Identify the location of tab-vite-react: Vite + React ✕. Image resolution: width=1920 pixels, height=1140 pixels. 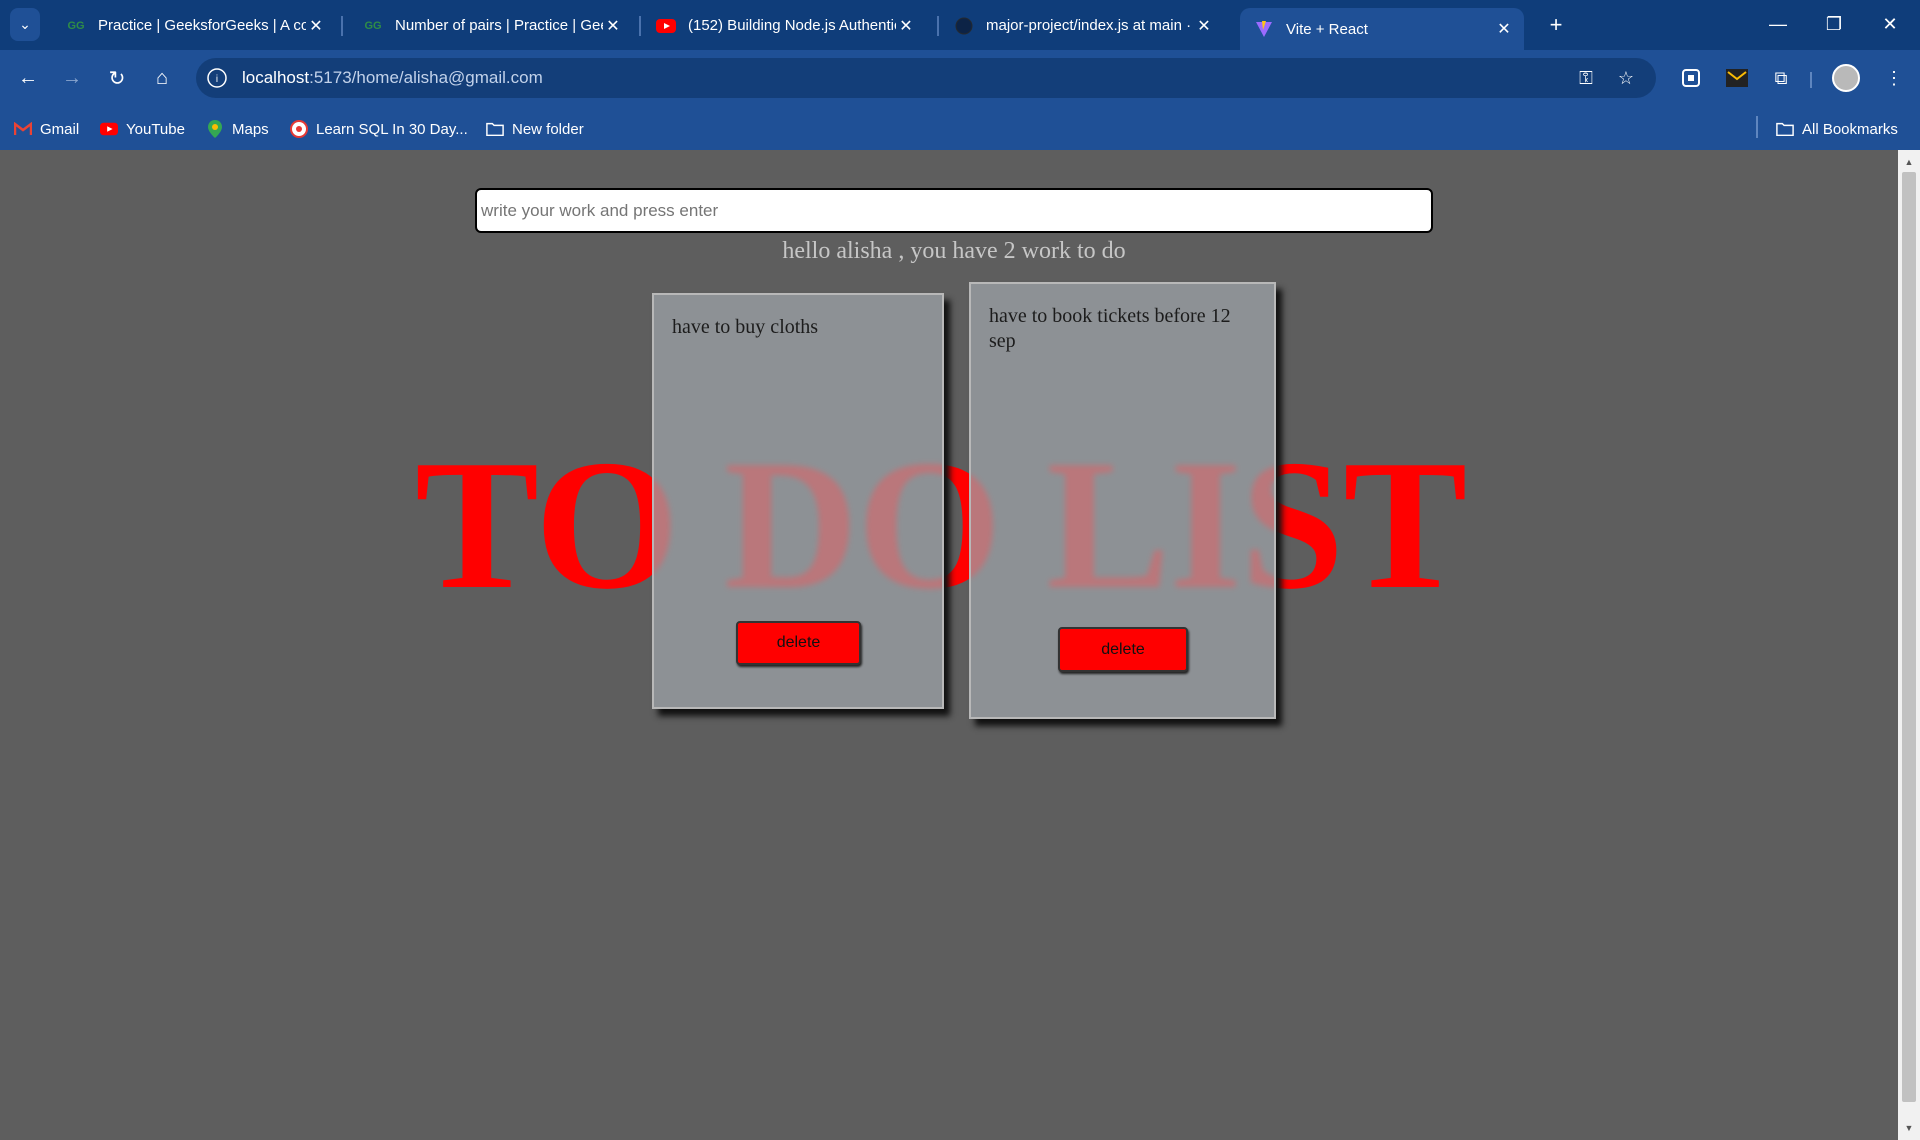
(1382, 29).